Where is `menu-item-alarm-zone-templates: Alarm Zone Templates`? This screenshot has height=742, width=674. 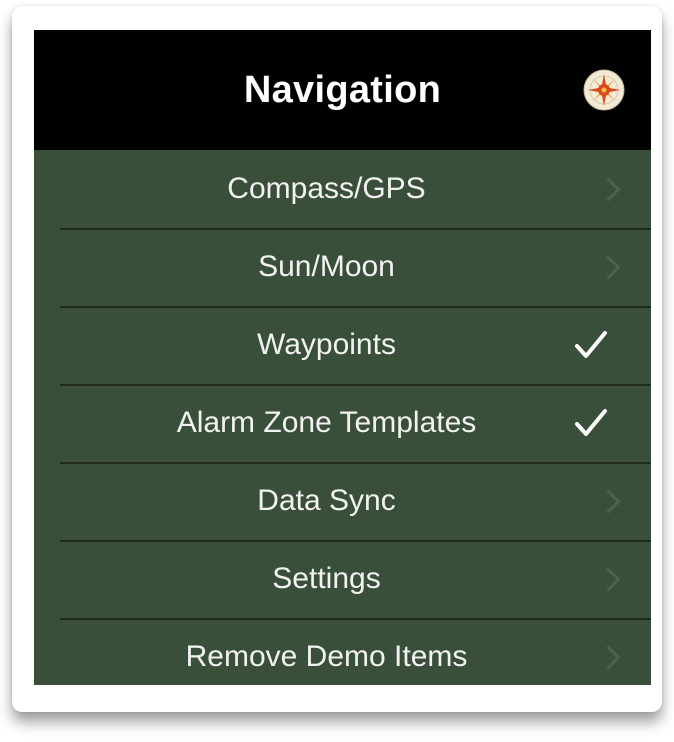
menu-item-alarm-zone-templates: Alarm Zone Templates is located at coordinates (342, 423).